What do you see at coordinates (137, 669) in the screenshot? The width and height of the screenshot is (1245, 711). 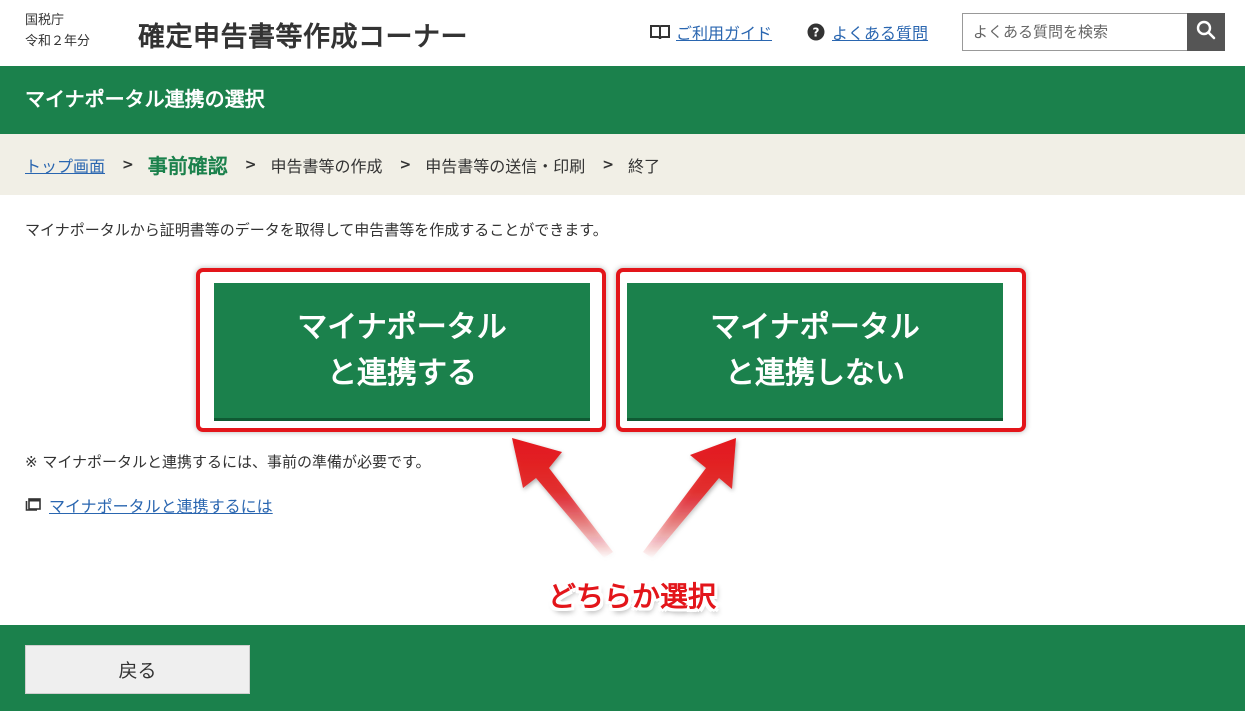 I see `back-button: 戻る` at bounding box center [137, 669].